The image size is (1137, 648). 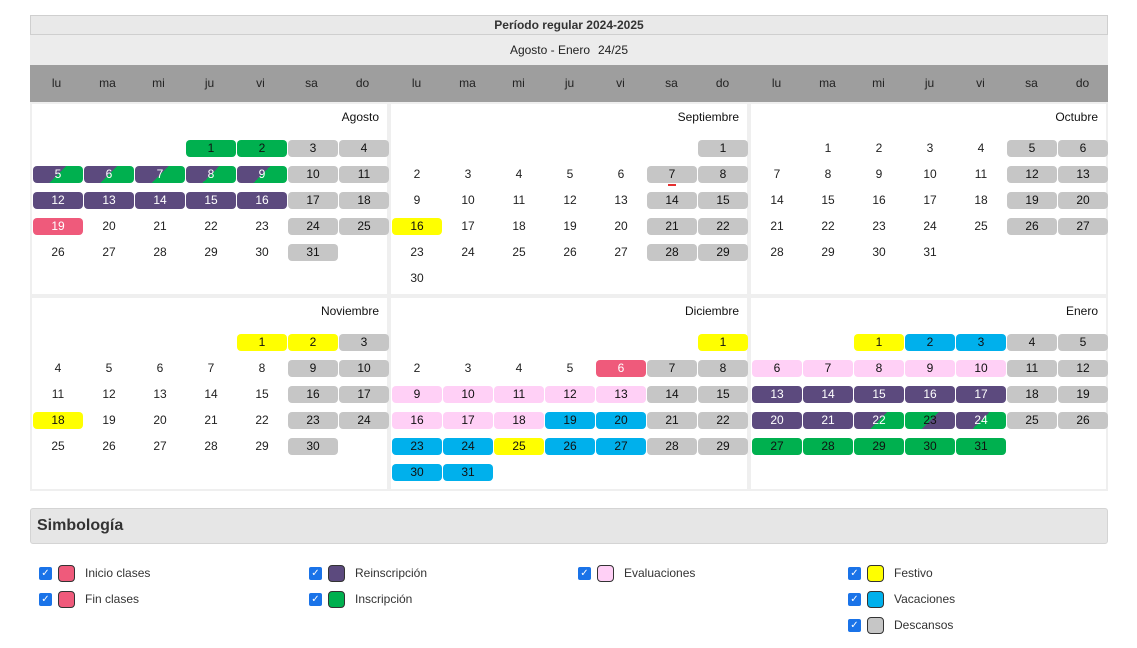 What do you see at coordinates (723, 342) in the screenshot?
I see `day-cell: 1` at bounding box center [723, 342].